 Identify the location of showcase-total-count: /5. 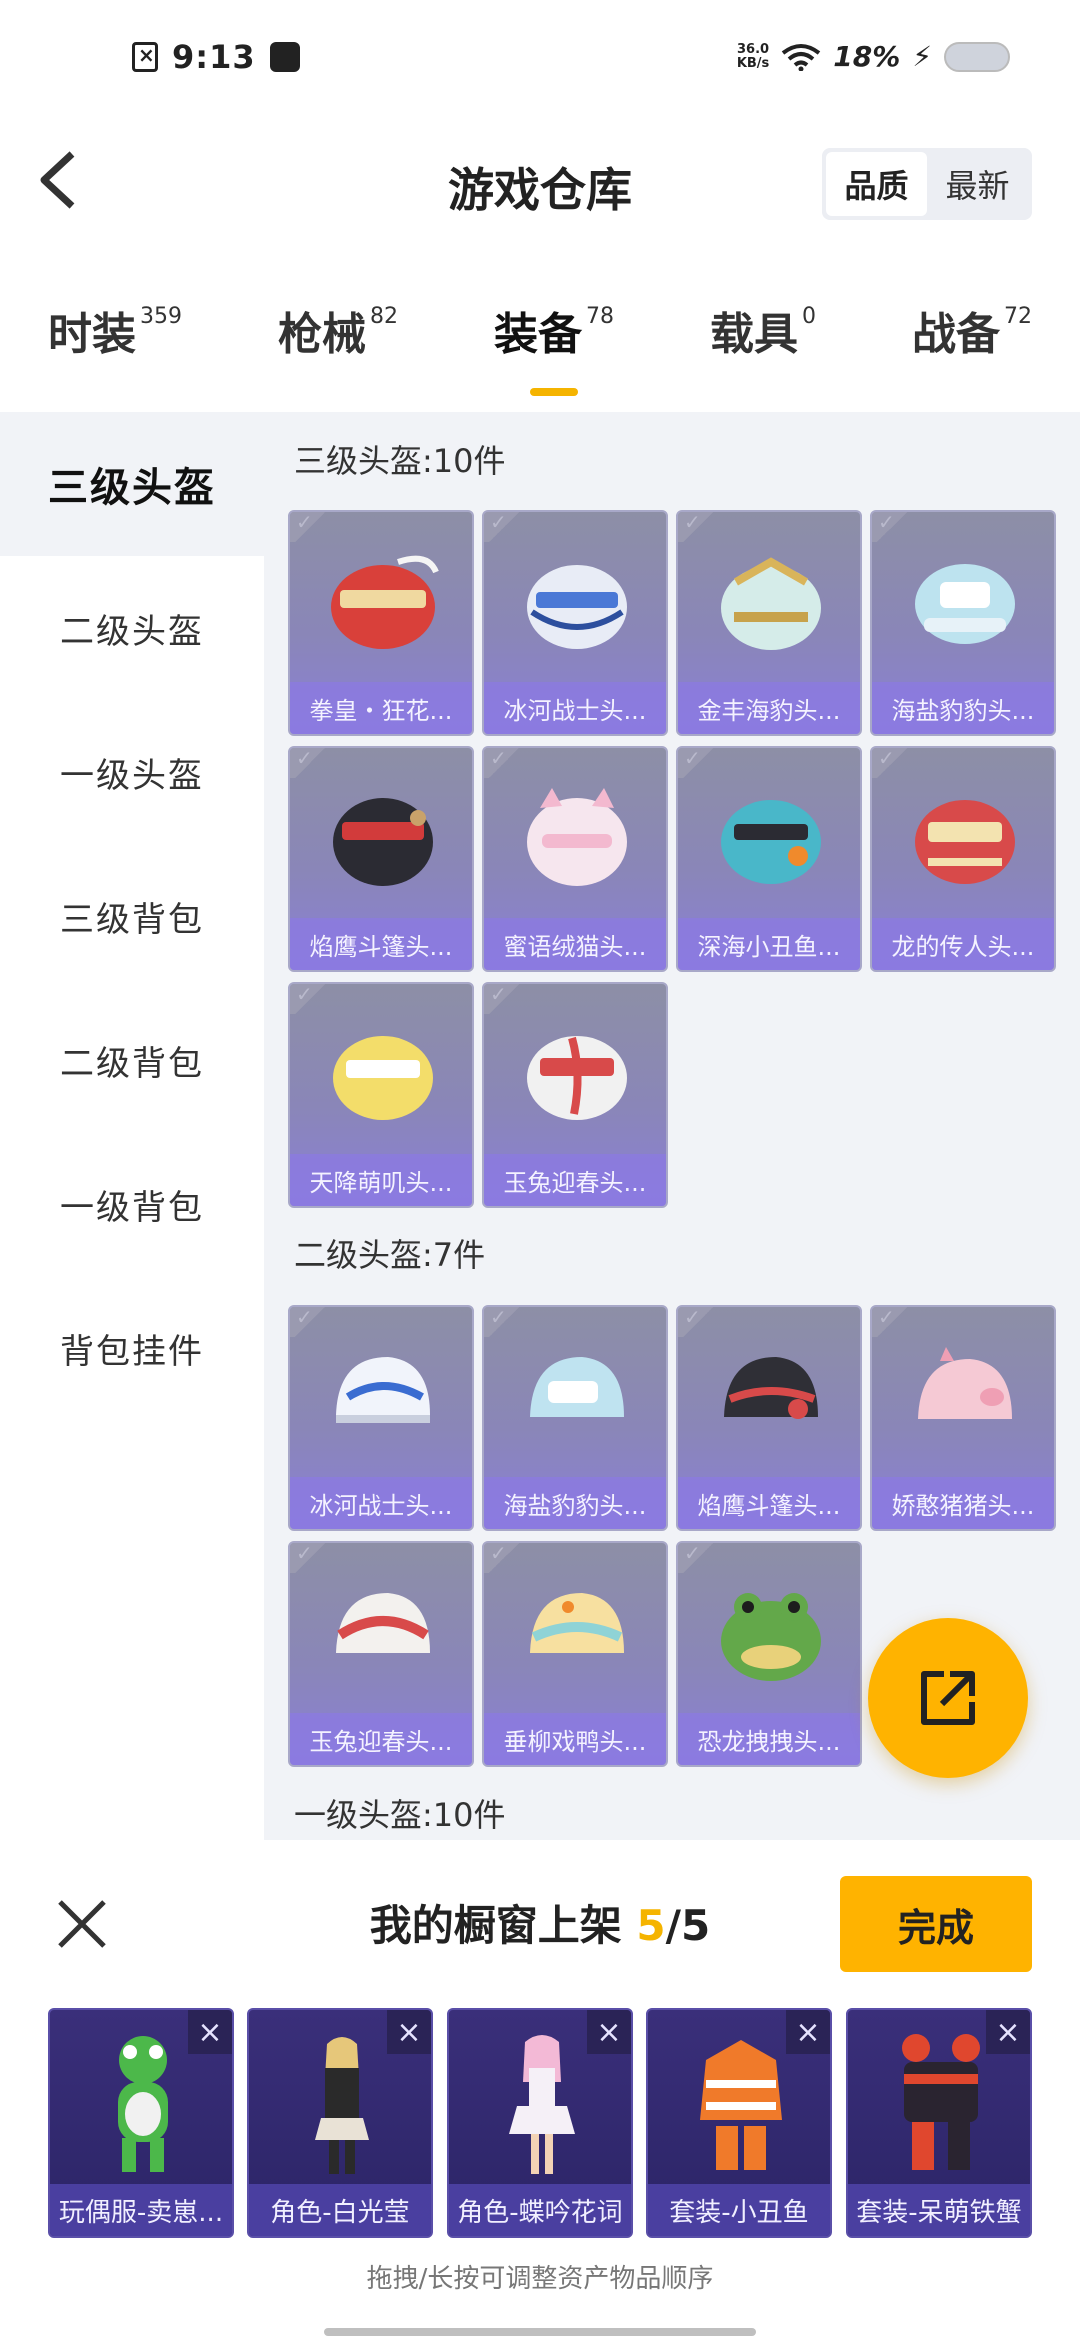
(688, 1925).